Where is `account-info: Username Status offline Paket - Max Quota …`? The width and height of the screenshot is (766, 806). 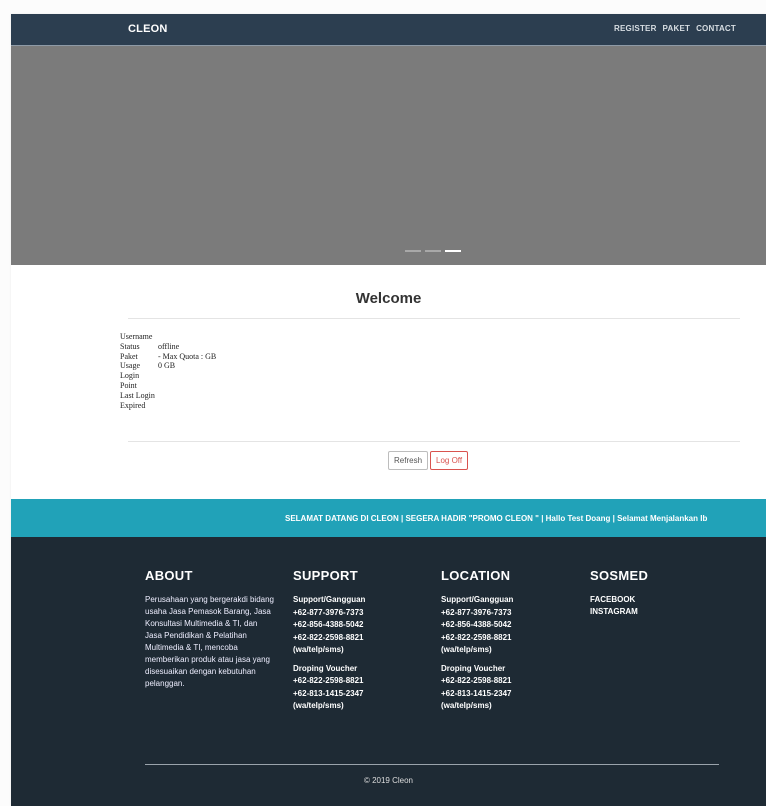 account-info: Username Status offline Paket - Max Quota … is located at coordinates (168, 371).